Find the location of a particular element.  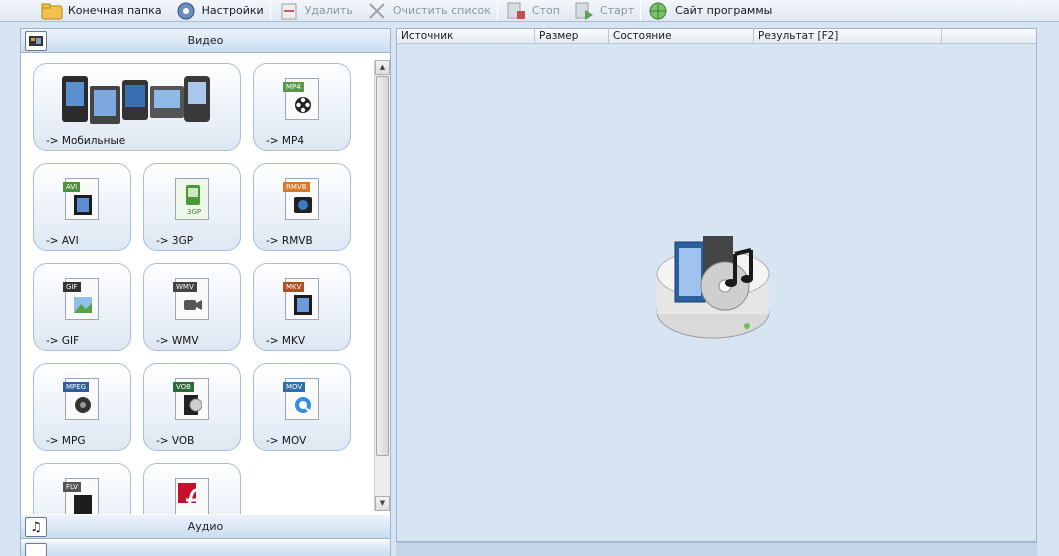

mpeg-tag: MPEG is located at coordinates (76, 387).